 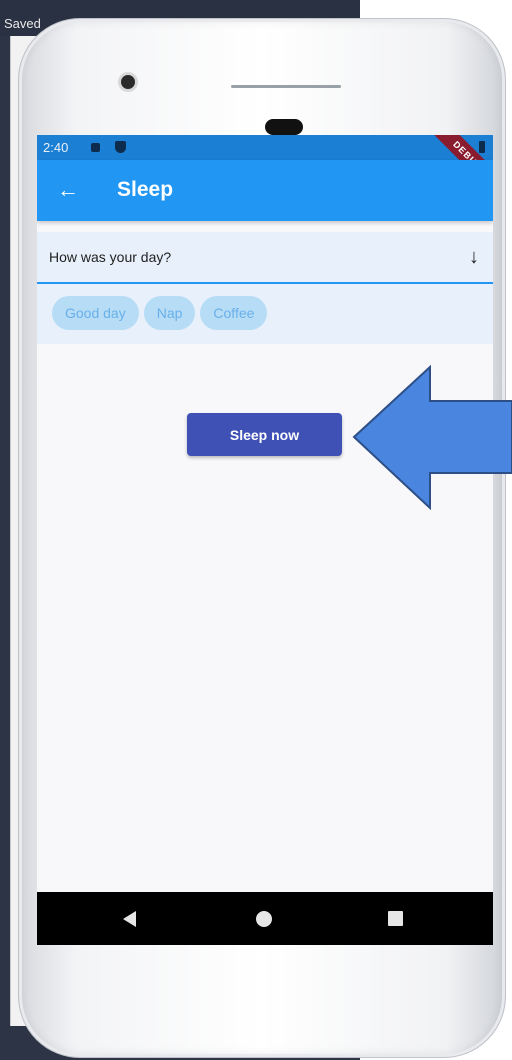 I want to click on front-camera, so click(x=128, y=82).